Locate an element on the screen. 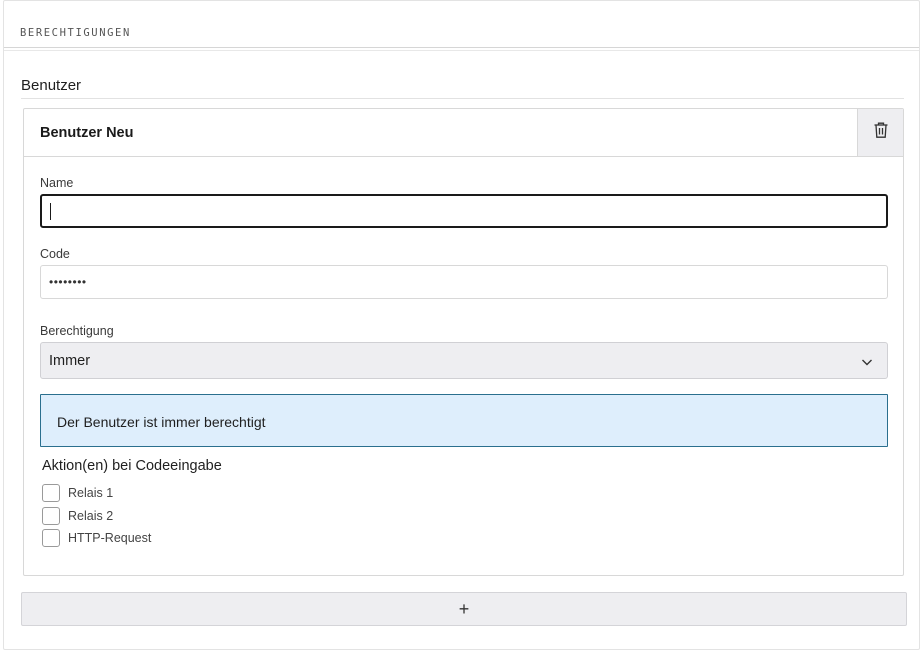 The height and width of the screenshot is (650, 920). permission-label: Berechtigung is located at coordinates (77, 331).